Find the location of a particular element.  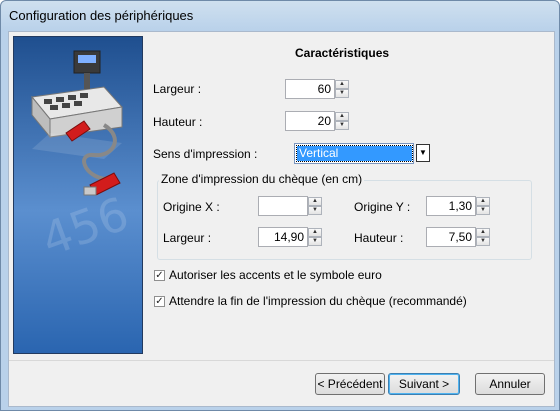

origine-x-stepper: ▲ ▼ is located at coordinates (291, 206).